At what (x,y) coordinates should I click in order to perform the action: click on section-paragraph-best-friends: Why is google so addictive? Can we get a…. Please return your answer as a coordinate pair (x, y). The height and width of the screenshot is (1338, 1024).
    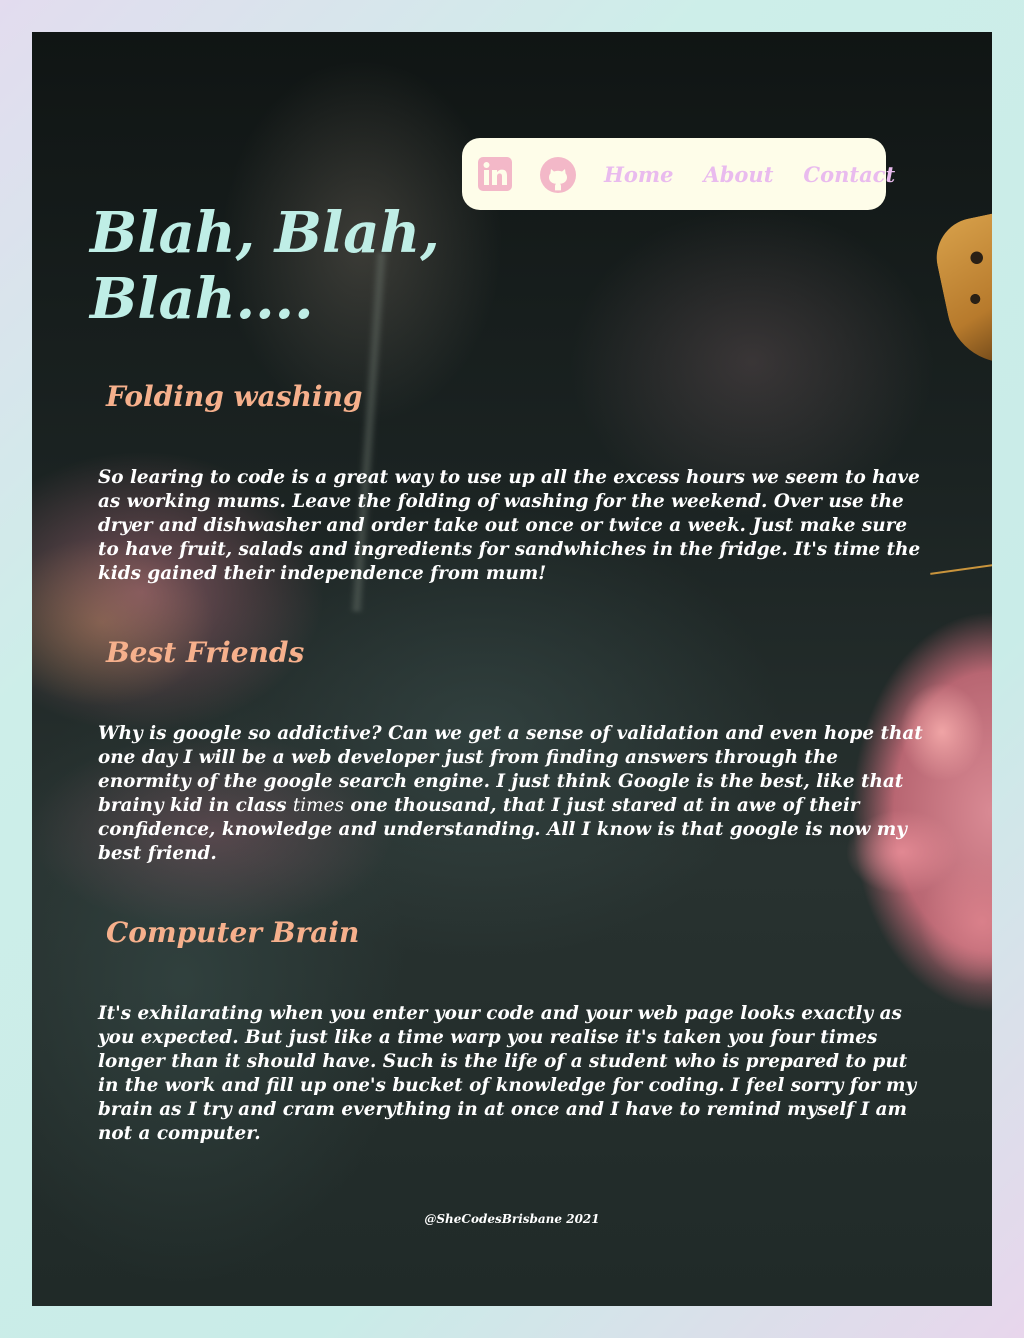
    Looking at the image, I should click on (513, 794).